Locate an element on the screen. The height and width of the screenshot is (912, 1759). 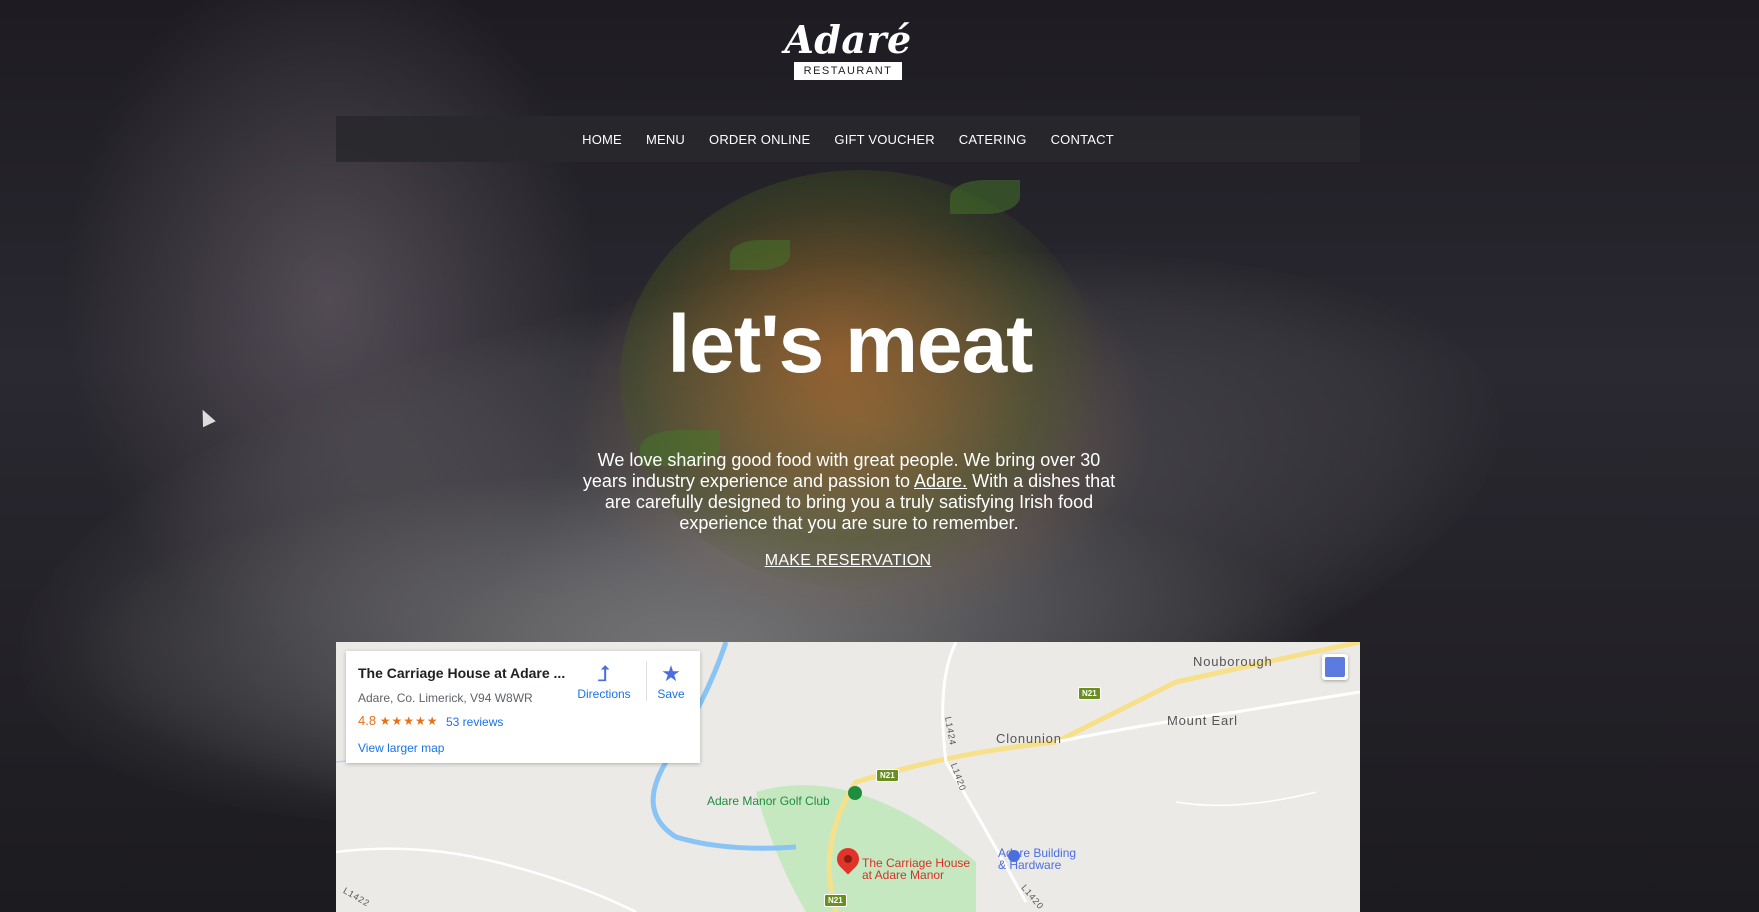
logo-wordmark: Adaré is located at coordinates (848, 39).